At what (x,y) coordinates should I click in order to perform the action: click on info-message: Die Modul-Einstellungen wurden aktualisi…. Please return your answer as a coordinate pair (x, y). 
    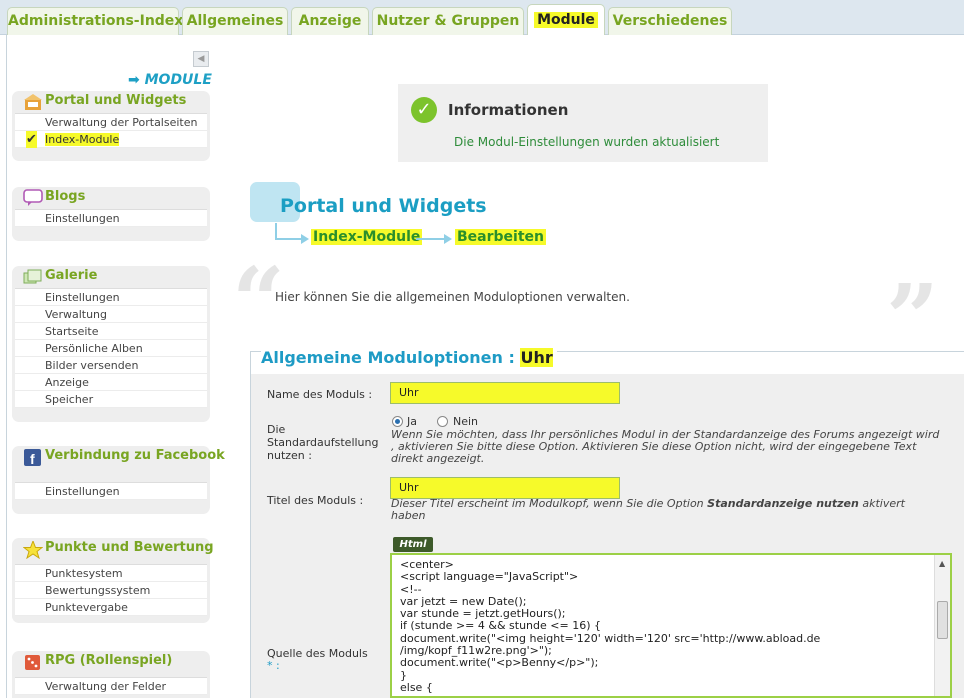
    Looking at the image, I should click on (587, 142).